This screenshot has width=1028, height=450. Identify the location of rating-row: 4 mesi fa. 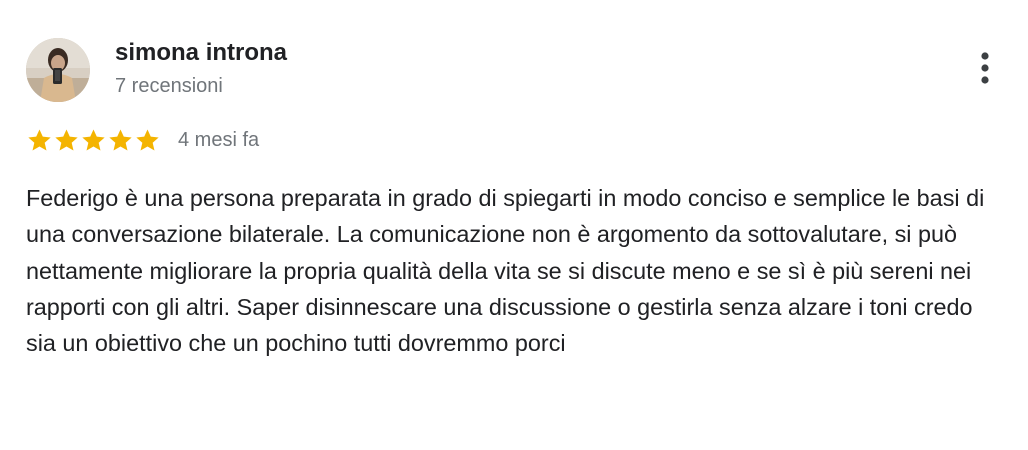
(142, 140).